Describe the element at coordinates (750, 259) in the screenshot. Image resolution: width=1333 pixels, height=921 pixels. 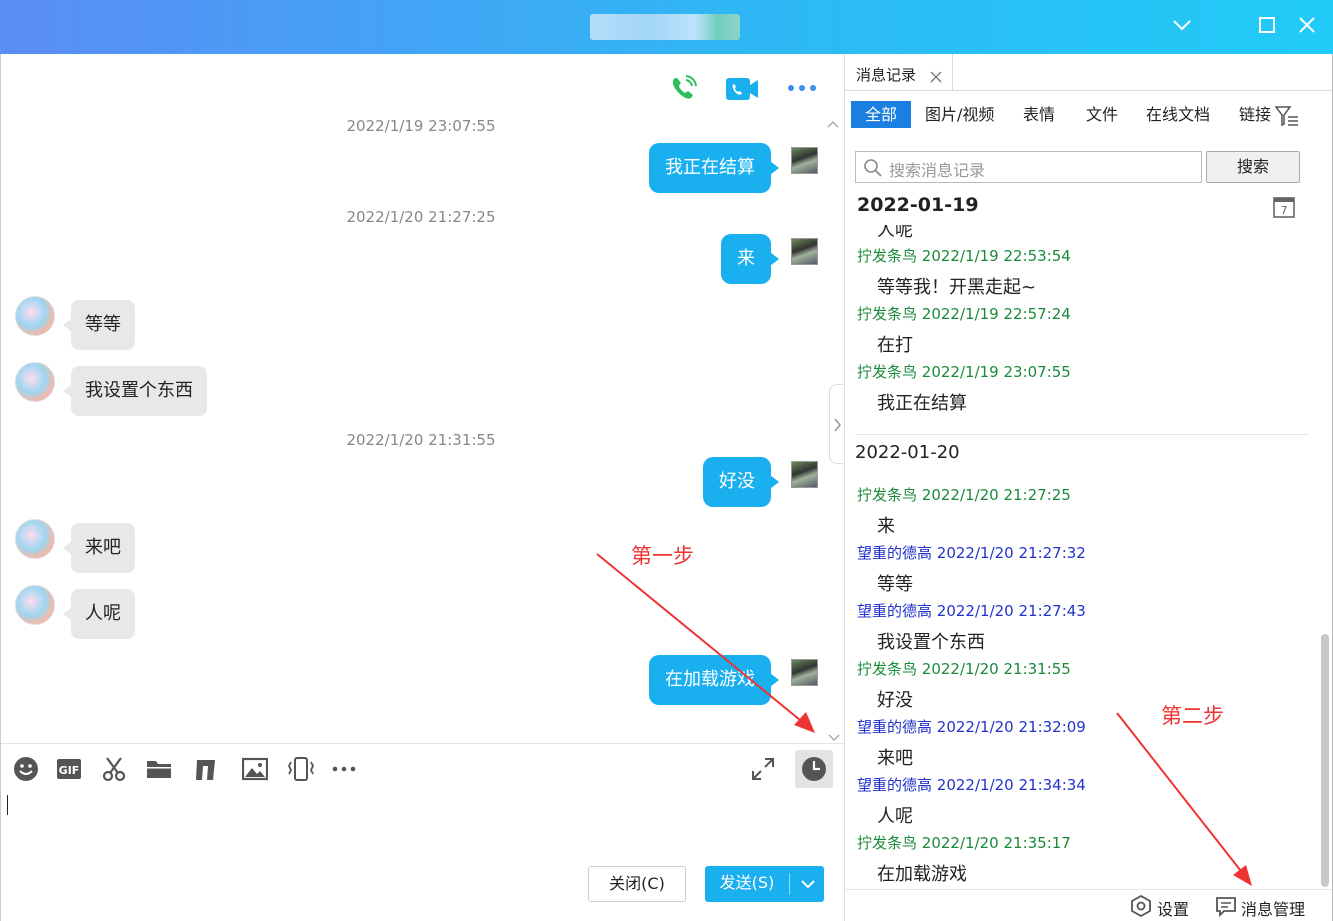
I see `message-bubble-outgoing: 来` at that location.